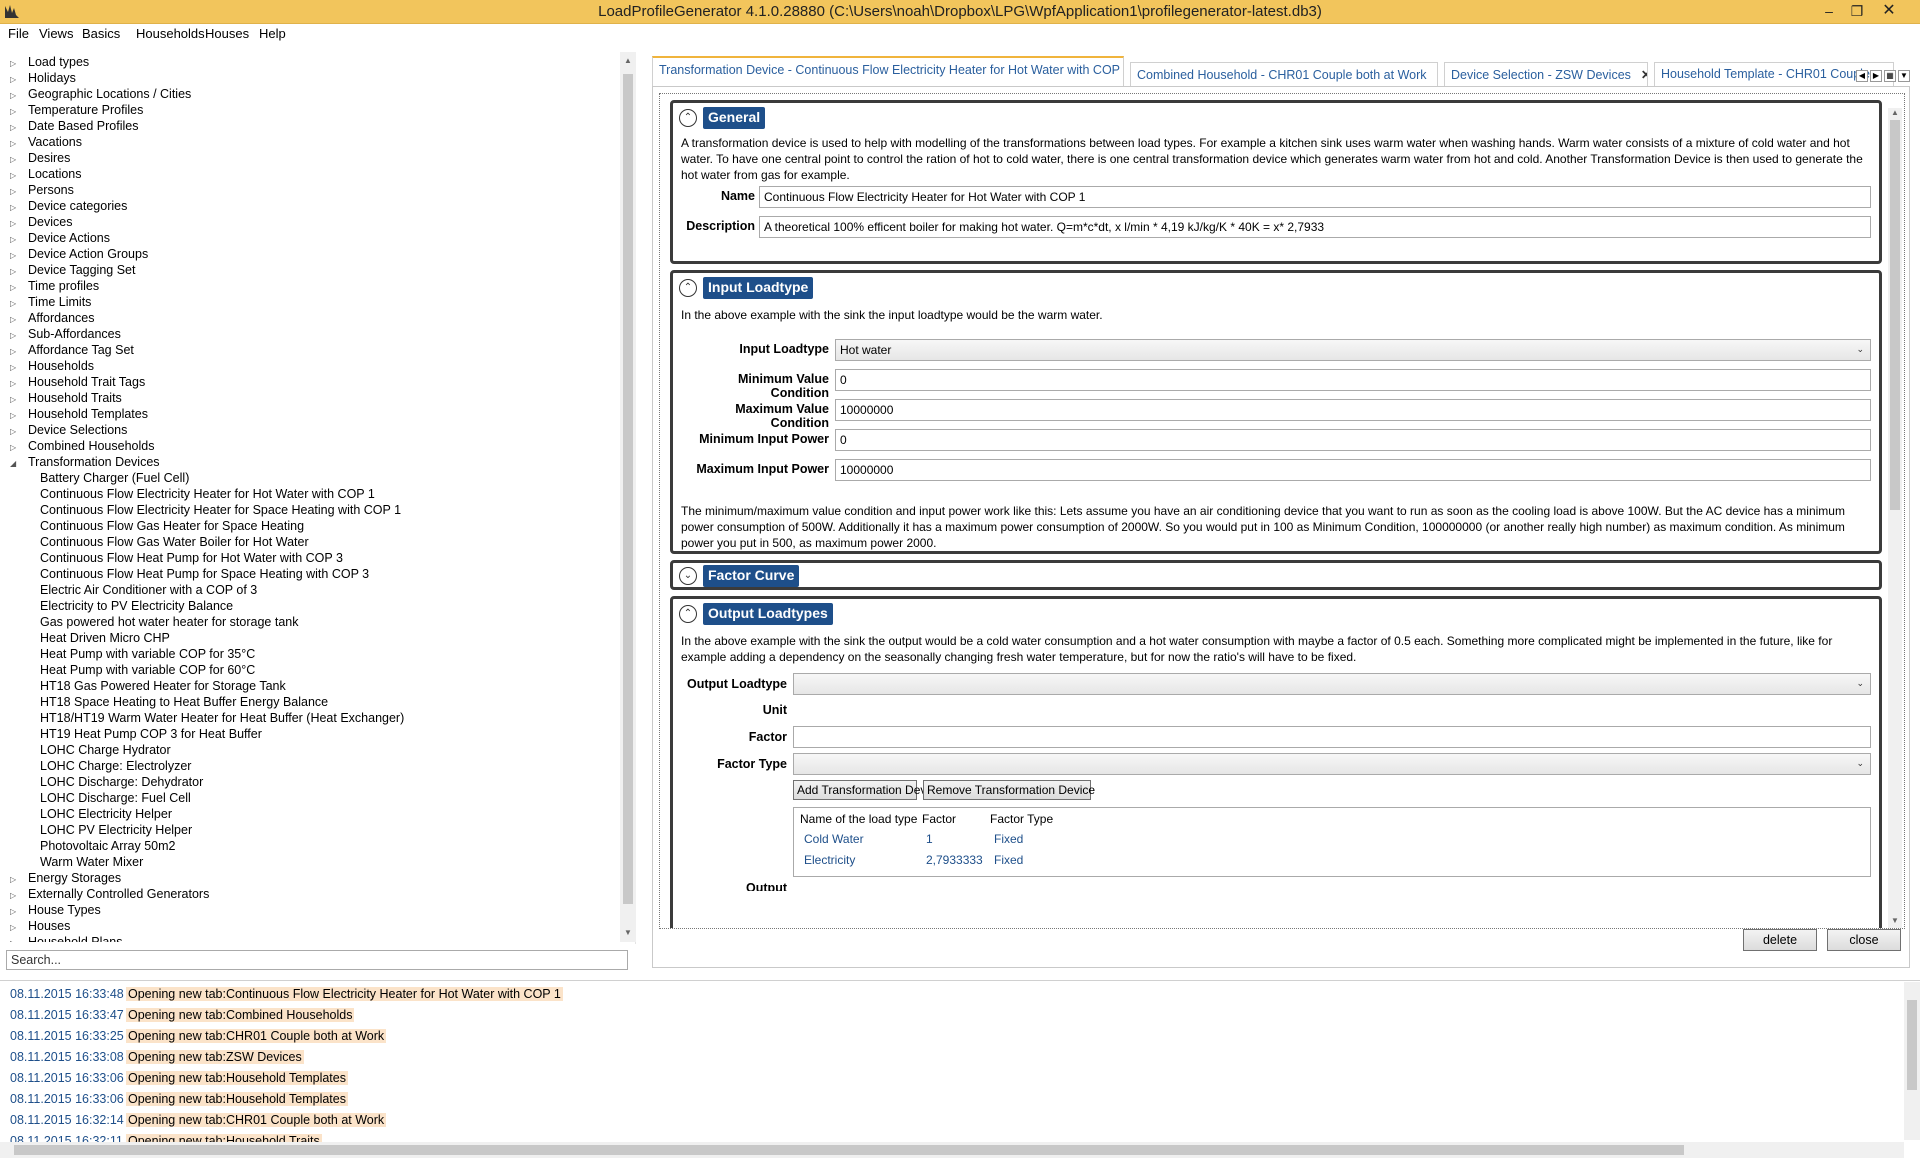 The image size is (1920, 1160). I want to click on log-scroll-thumb, so click(1912, 1045).